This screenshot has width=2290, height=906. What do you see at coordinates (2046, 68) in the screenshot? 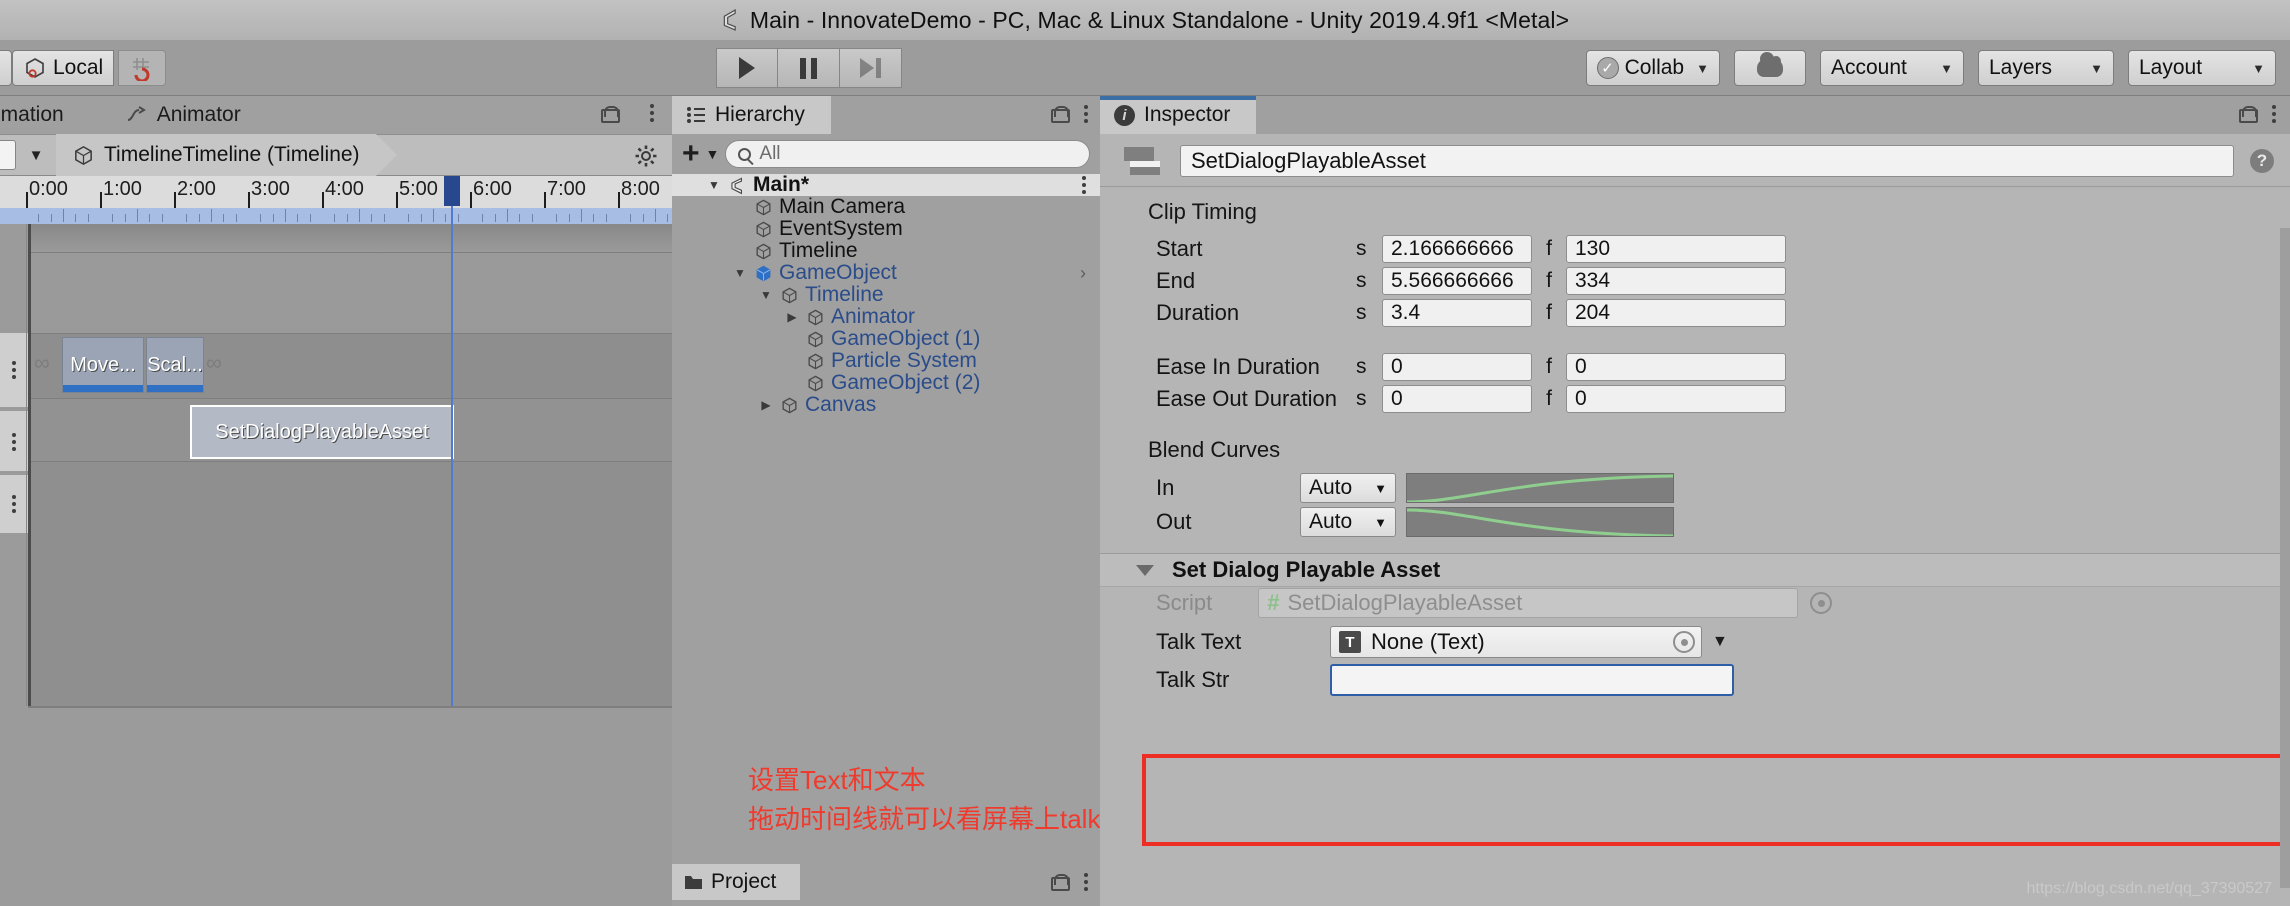
I see `layers-button: Layers ▼` at bounding box center [2046, 68].